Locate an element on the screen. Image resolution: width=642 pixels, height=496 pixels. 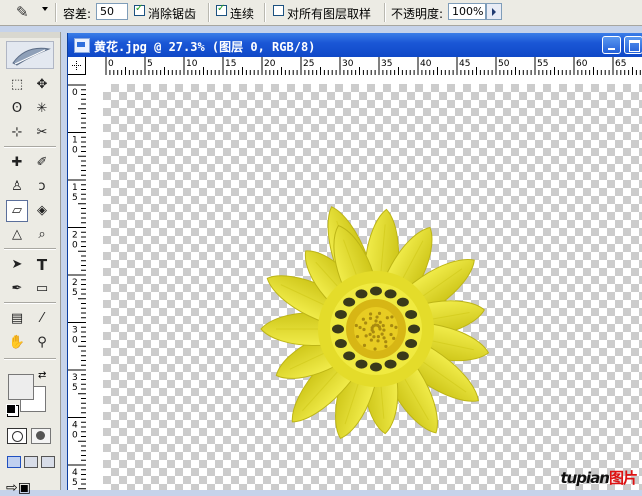
slice-tool-icon: ✂ is located at coordinates (42, 133).